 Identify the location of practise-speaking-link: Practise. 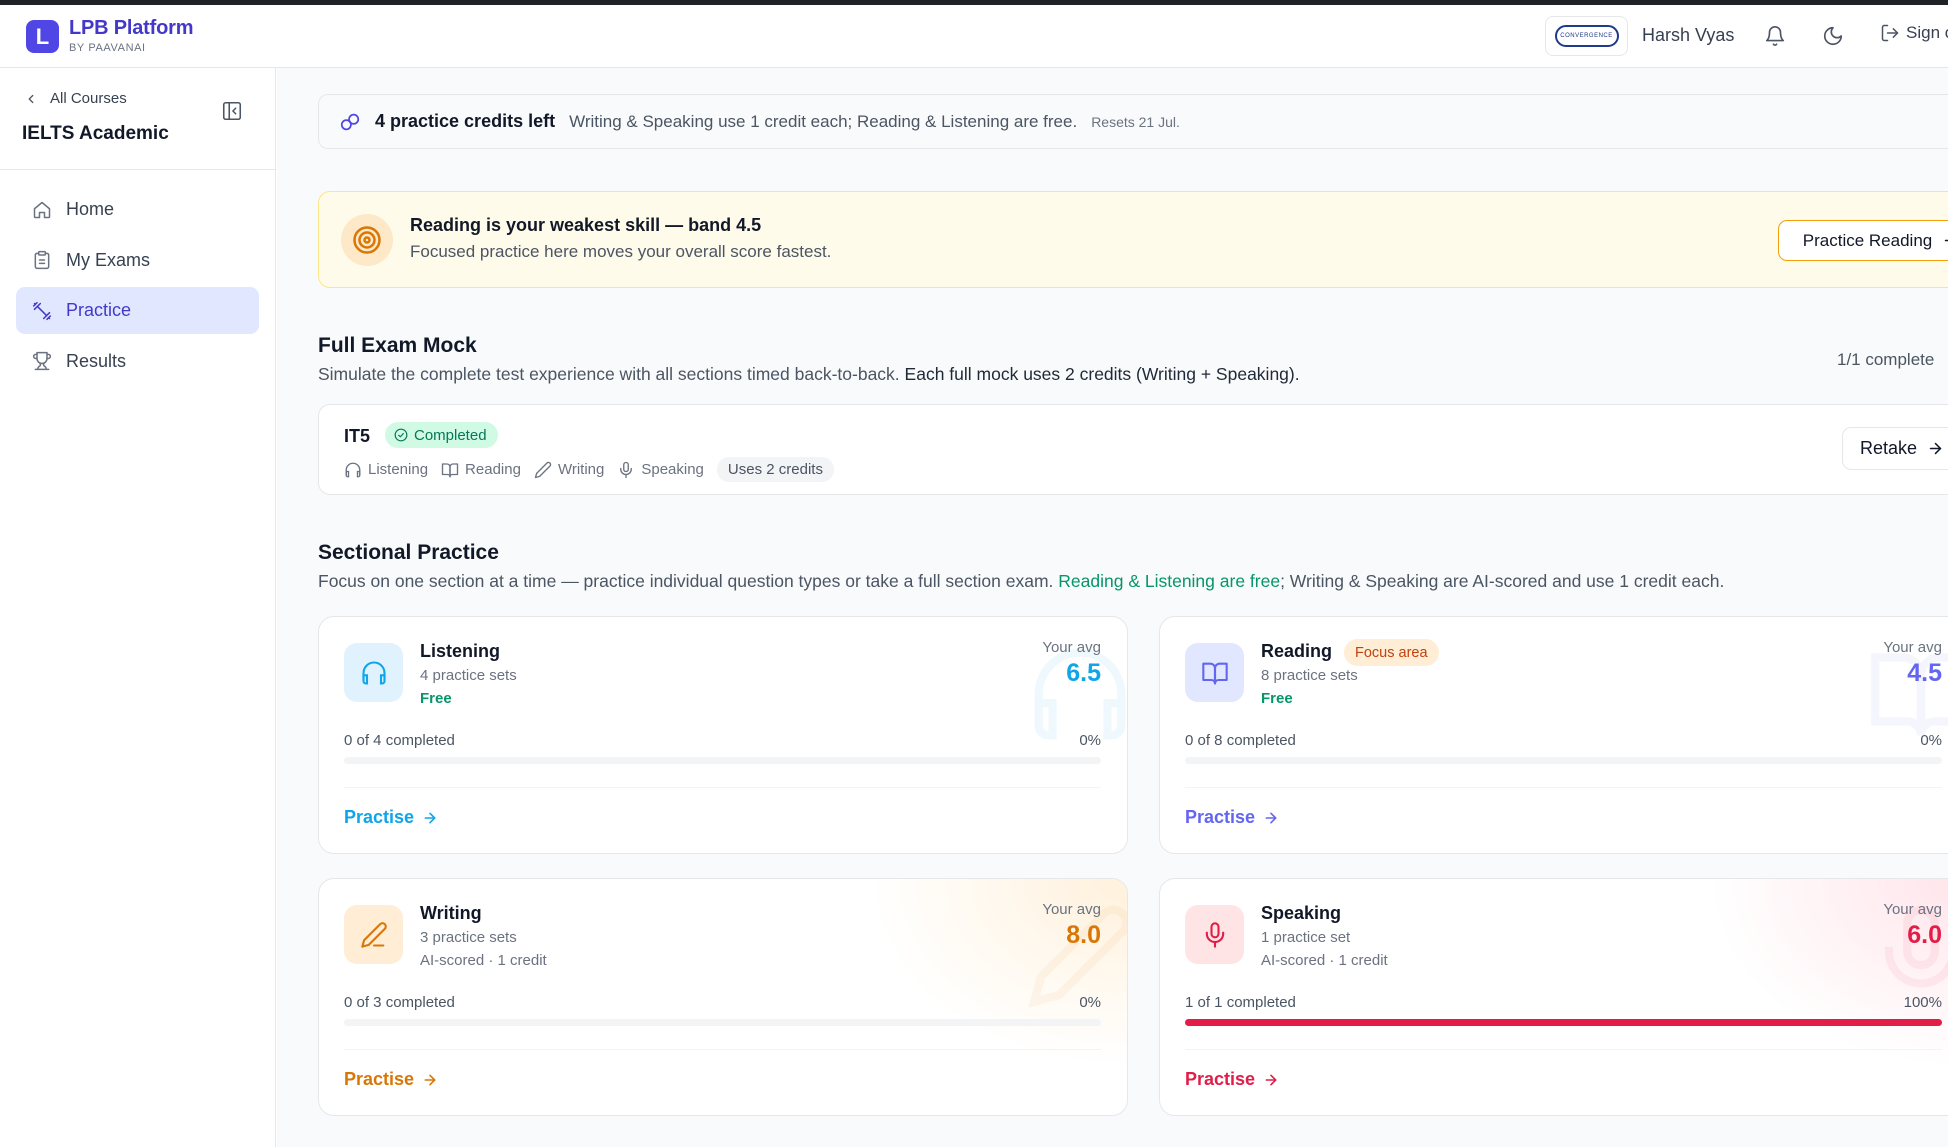
(1232, 1079).